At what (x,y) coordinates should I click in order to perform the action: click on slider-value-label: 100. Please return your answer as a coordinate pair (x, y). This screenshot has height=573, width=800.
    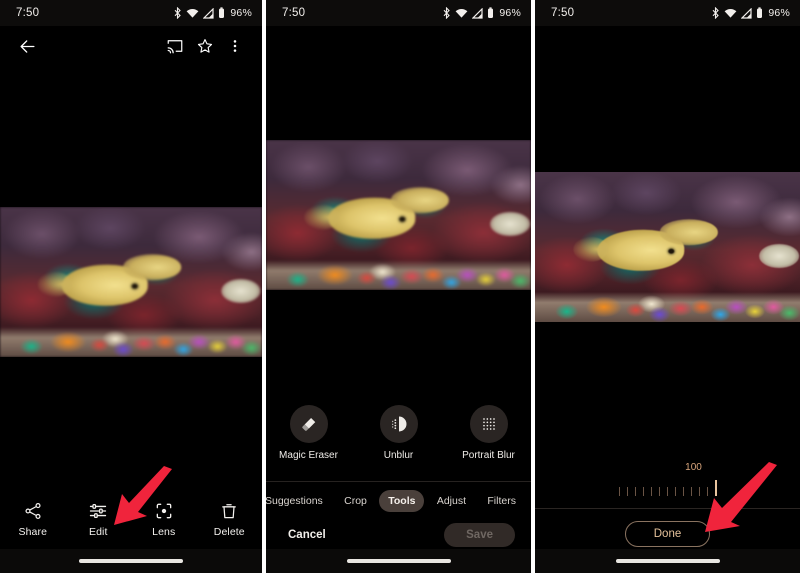
    Looking at the image, I should click on (693, 467).